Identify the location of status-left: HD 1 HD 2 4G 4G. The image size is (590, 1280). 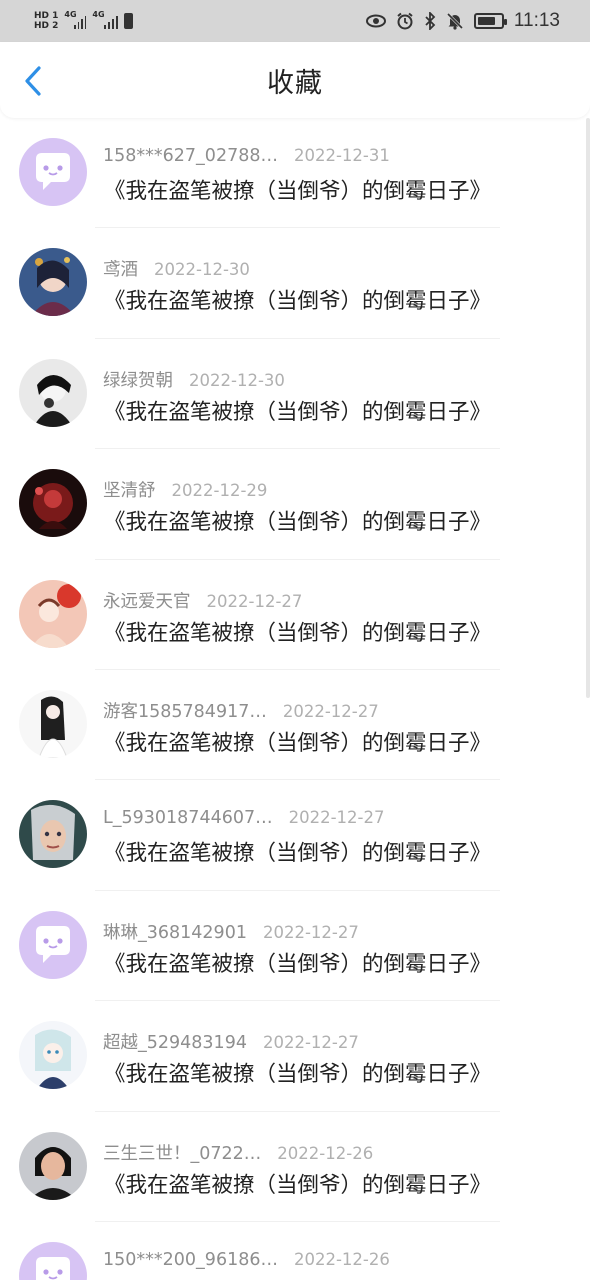
(84, 20).